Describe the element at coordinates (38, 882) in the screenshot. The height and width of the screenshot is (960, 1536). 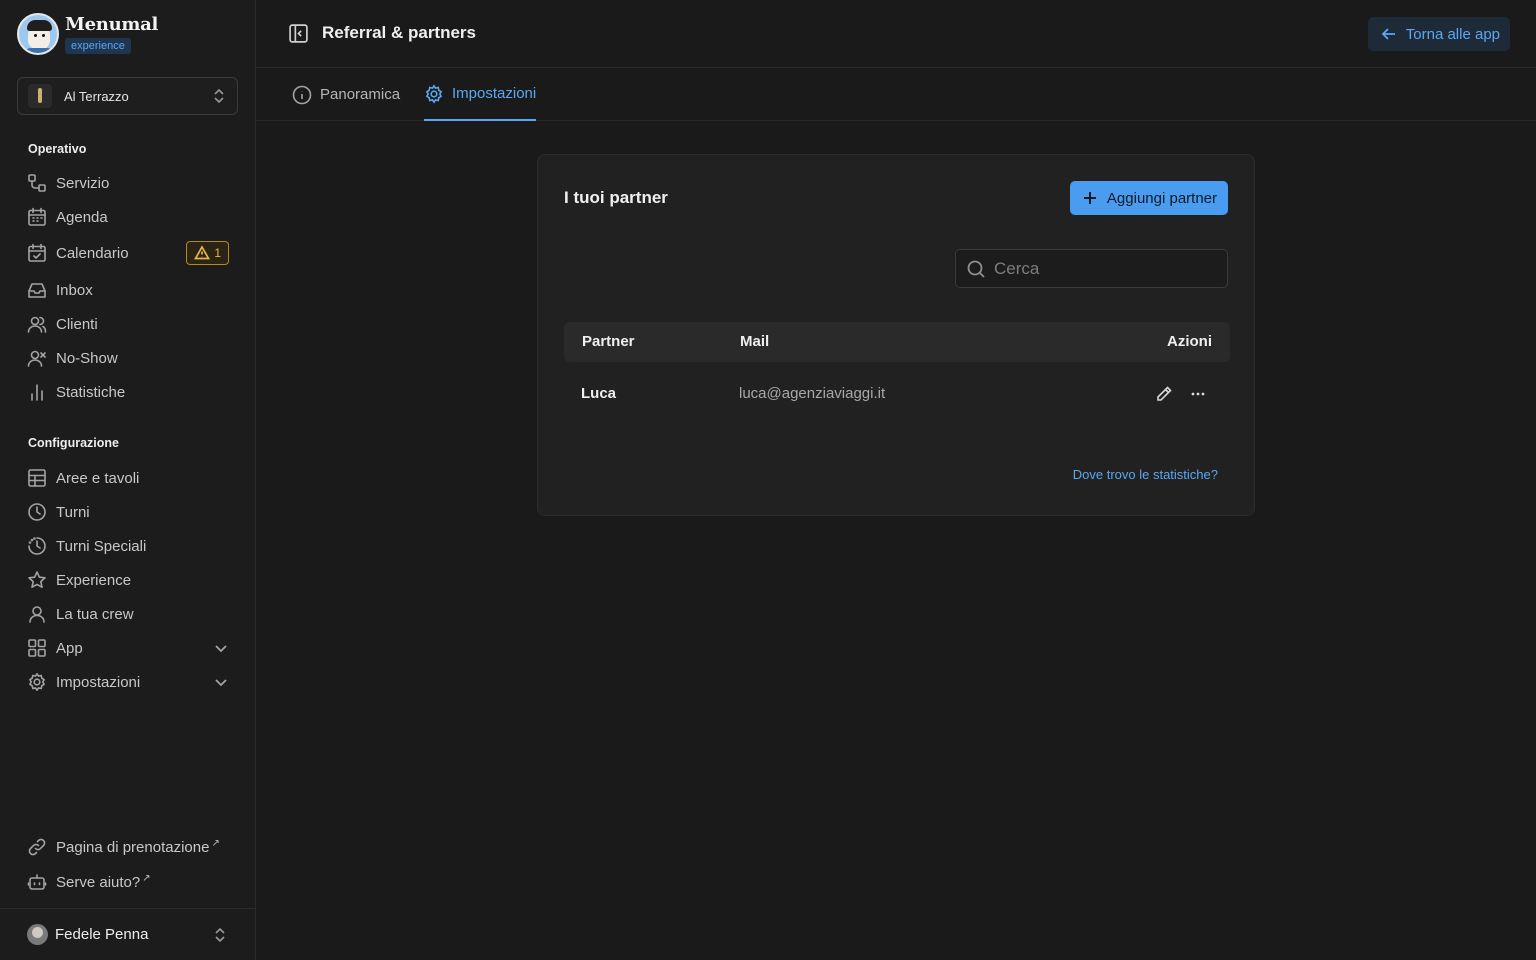
I see `bot-icon` at that location.